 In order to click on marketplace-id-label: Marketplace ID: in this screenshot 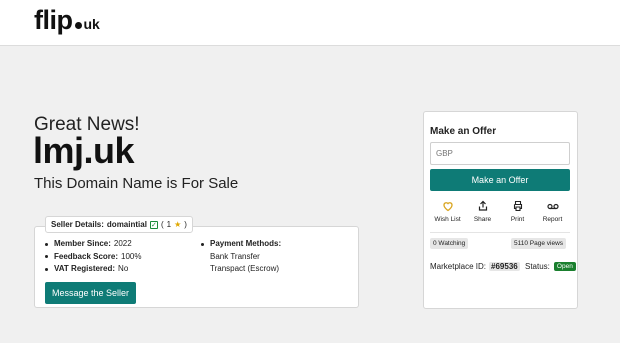, I will do `click(458, 266)`.